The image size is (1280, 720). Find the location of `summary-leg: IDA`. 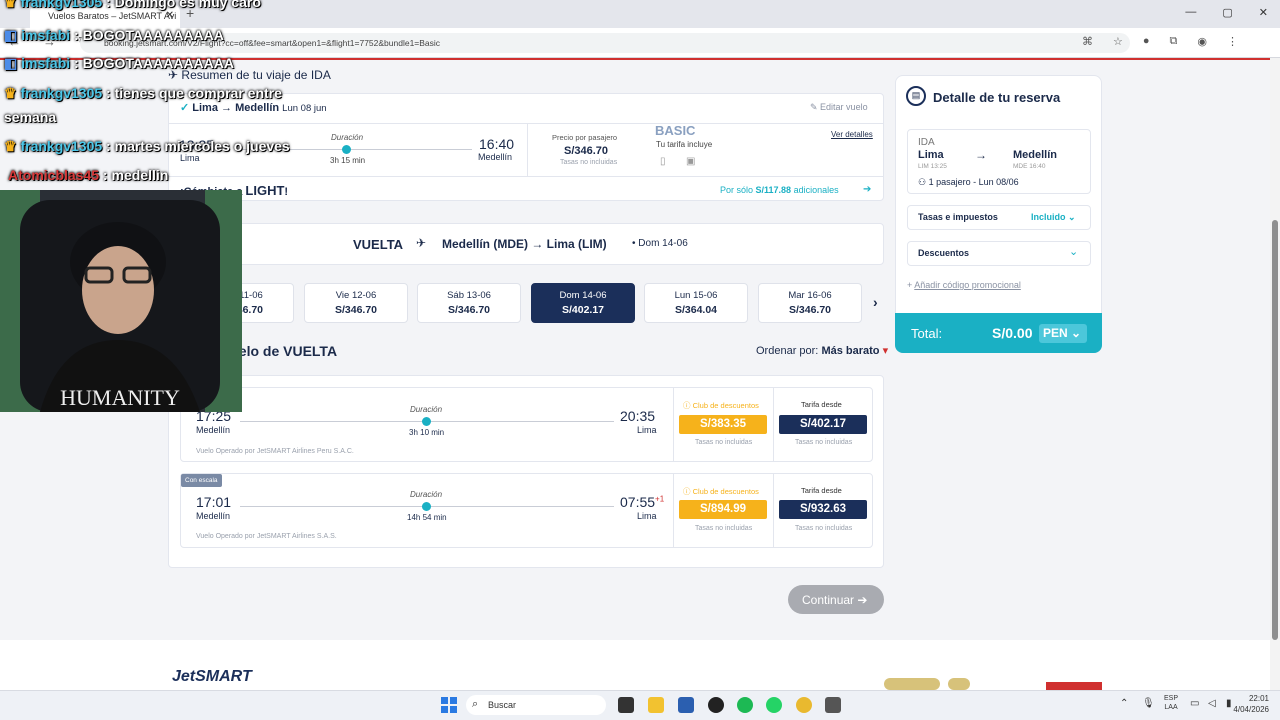

summary-leg: IDA is located at coordinates (926, 142).